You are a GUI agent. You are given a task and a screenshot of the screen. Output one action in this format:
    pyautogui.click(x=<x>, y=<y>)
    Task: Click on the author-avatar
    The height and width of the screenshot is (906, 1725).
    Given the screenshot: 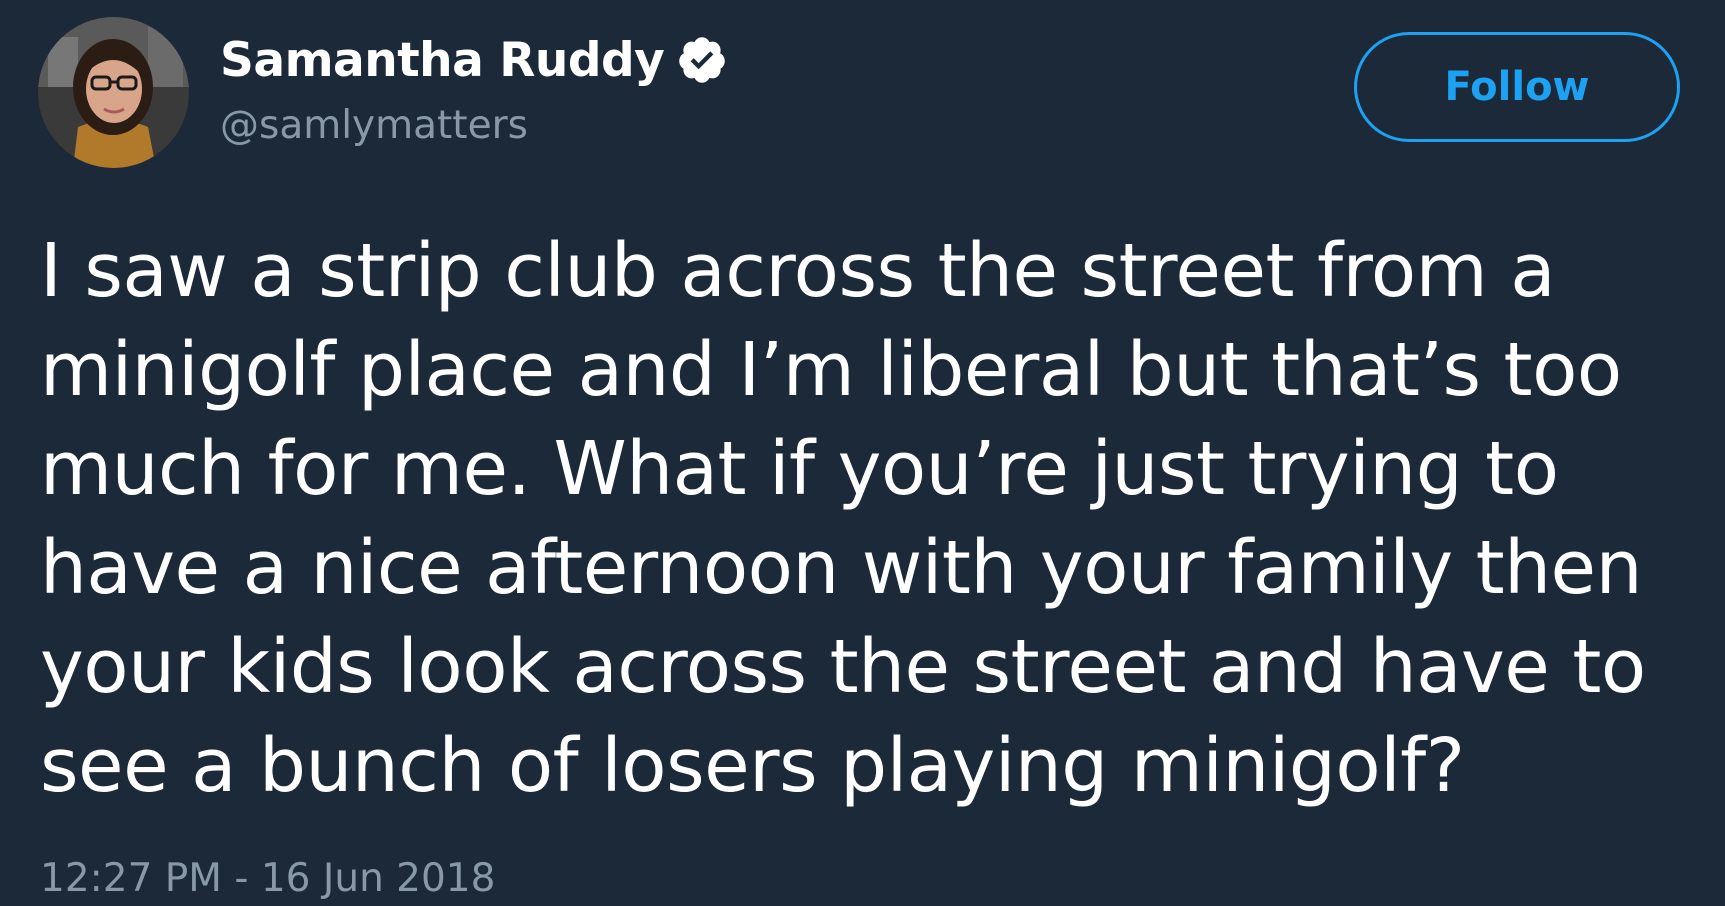 What is the action you would take?
    pyautogui.click(x=113, y=92)
    